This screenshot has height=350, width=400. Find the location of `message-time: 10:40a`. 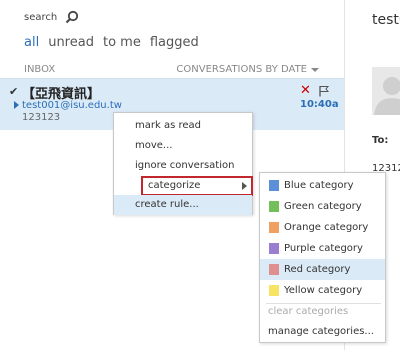

message-time: 10:40a is located at coordinates (319, 104).